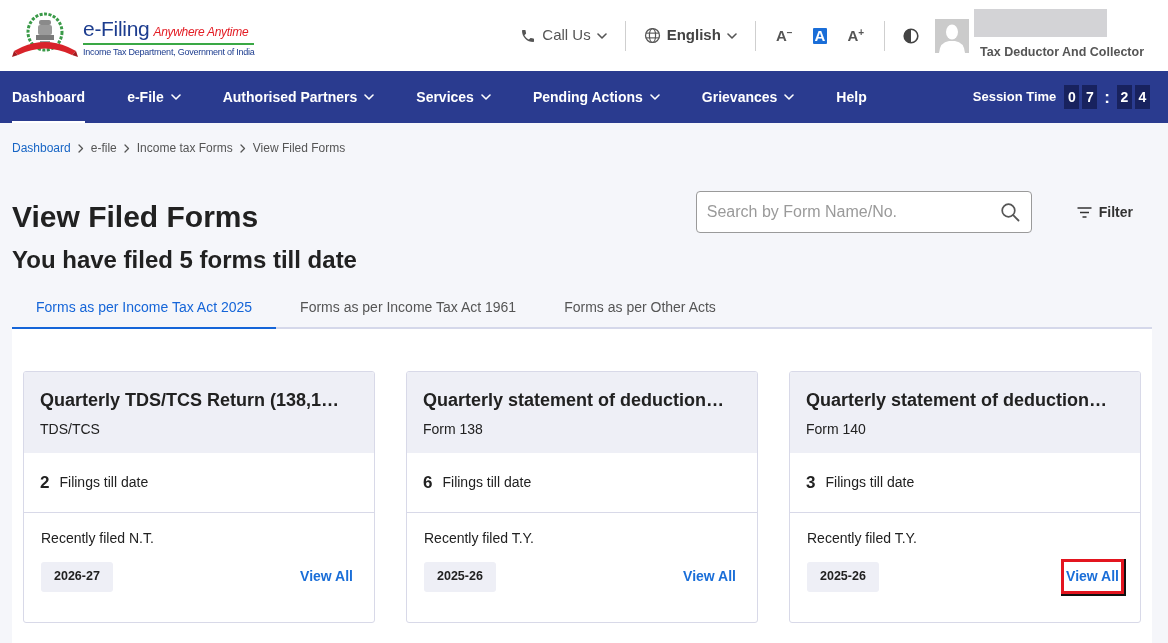 The width and height of the screenshot is (1168, 643). Describe the element at coordinates (652, 35) in the screenshot. I see `globe-icon` at that location.